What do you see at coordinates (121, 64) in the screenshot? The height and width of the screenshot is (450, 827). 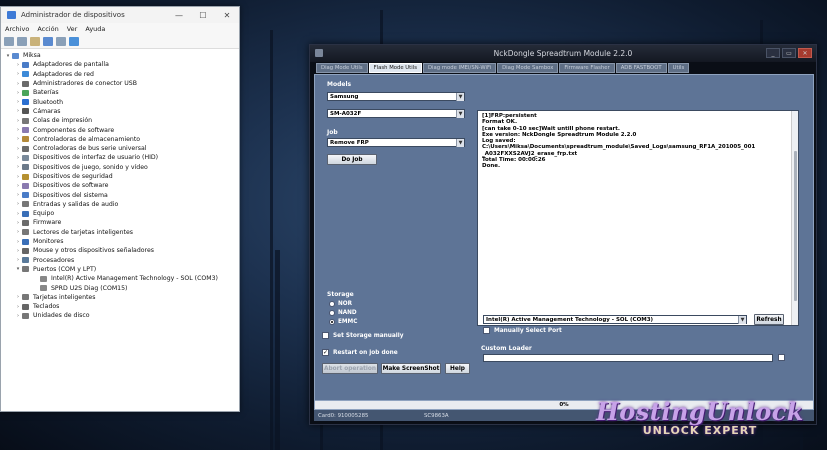 I see `tree-item: › Adaptadores de pantalla` at bounding box center [121, 64].